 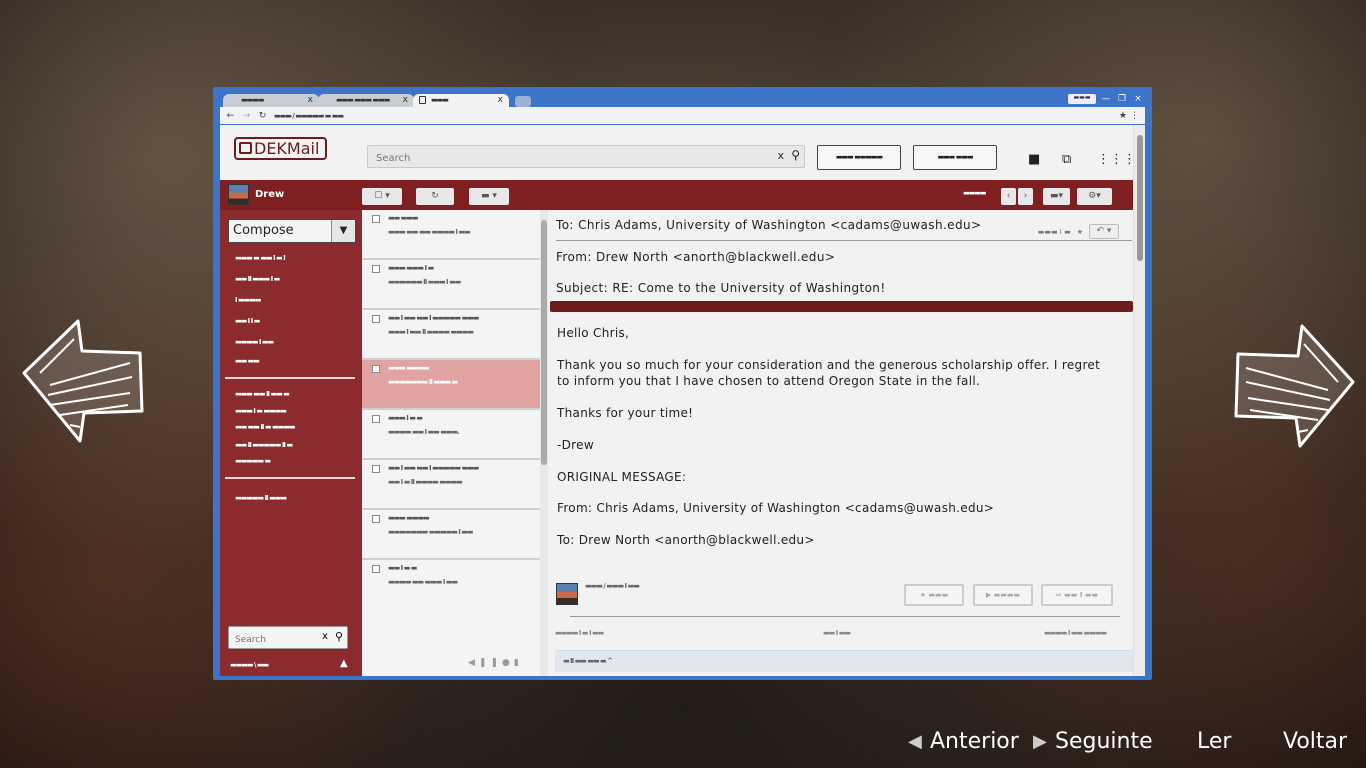 What do you see at coordinates (451, 535) in the screenshot?
I see `list-item: ▬▬▬ ▬▬▬▬ ▬▬▬▬▬▬▬ ▬▬▬▬▬ I ▬▬` at bounding box center [451, 535].